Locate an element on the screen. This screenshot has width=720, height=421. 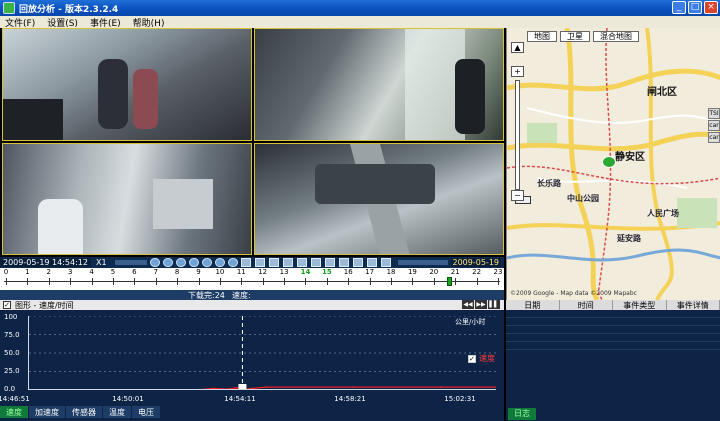
speed-chart is located at coordinates (262, 353).